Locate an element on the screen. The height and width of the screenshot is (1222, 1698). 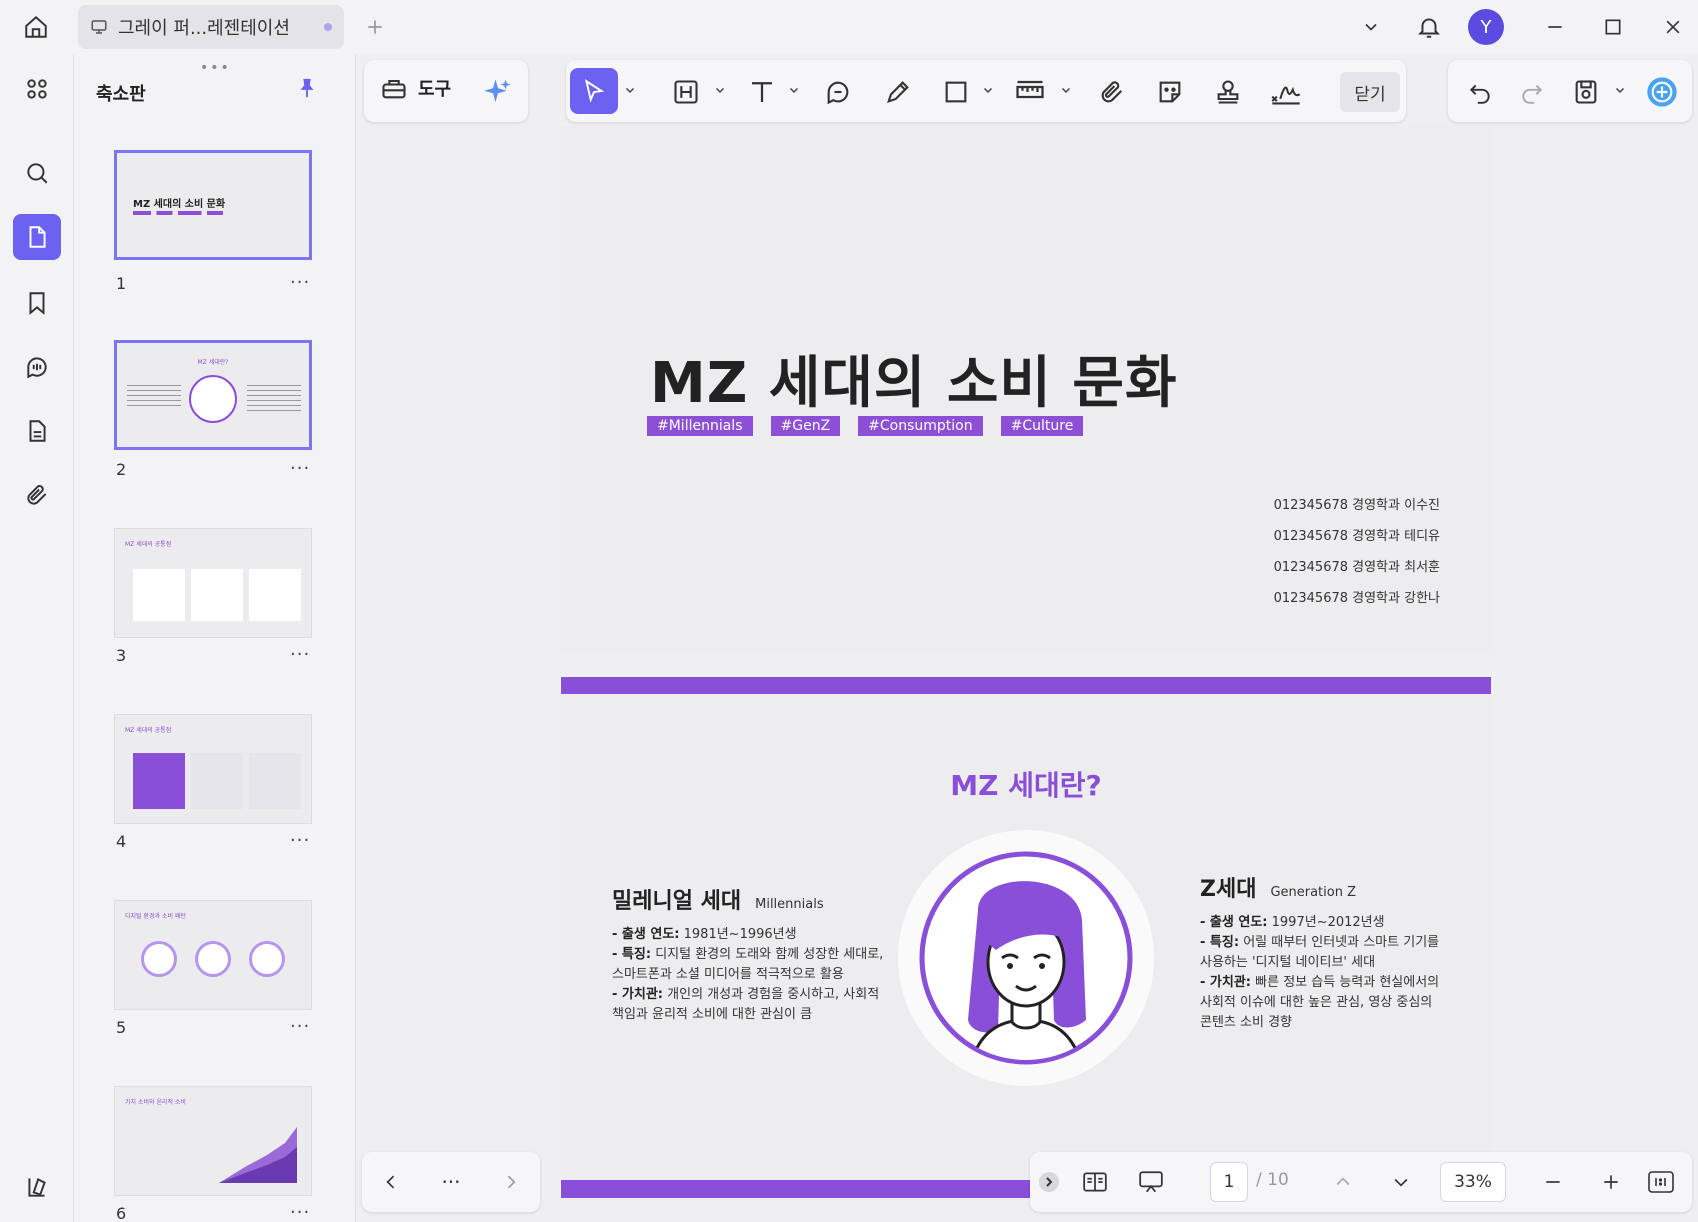
redo-button is located at coordinates (1532, 92).